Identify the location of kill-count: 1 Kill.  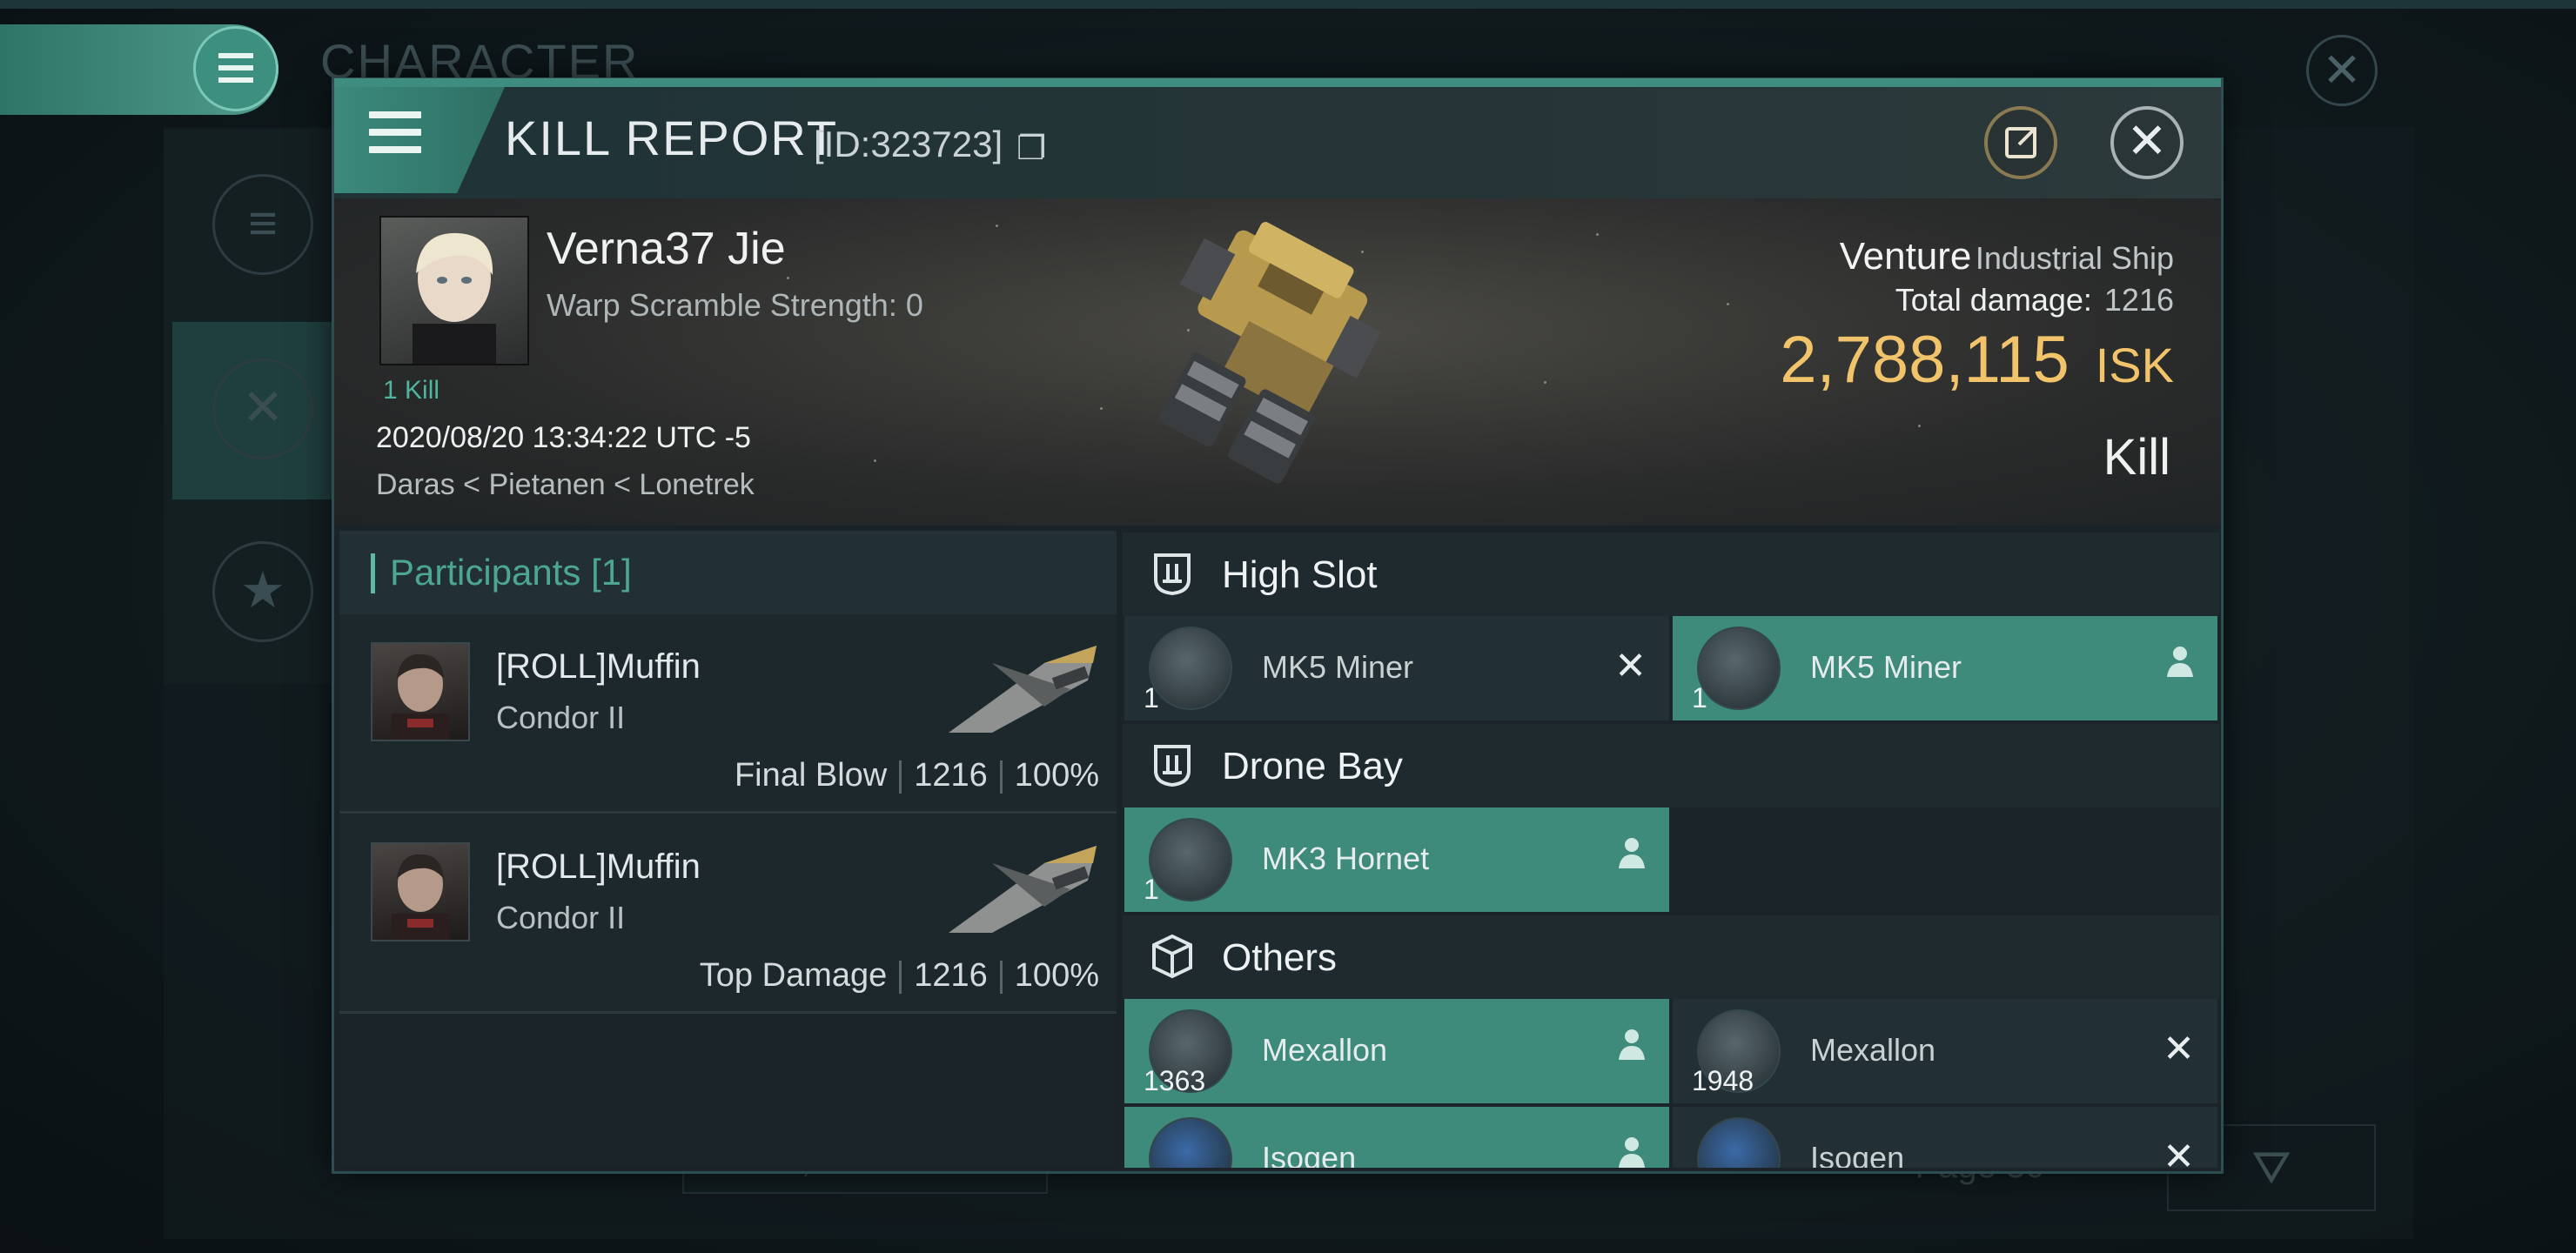
(411, 390).